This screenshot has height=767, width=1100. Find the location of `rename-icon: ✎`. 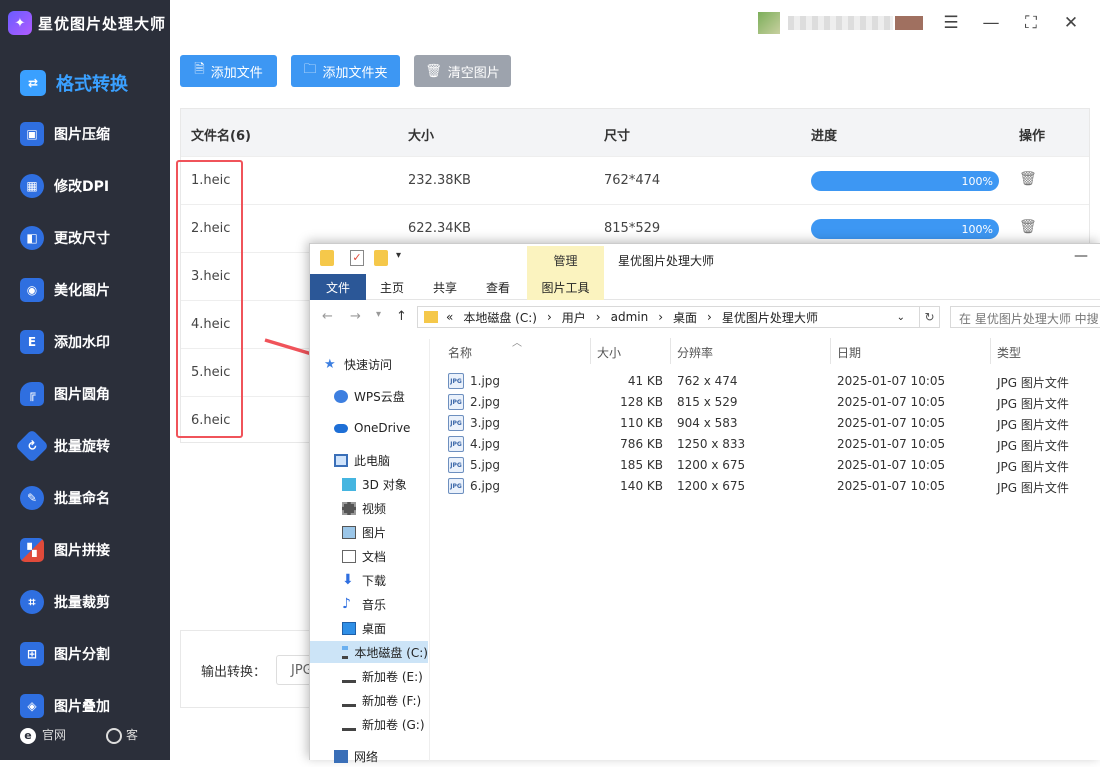

rename-icon: ✎ is located at coordinates (32, 498).